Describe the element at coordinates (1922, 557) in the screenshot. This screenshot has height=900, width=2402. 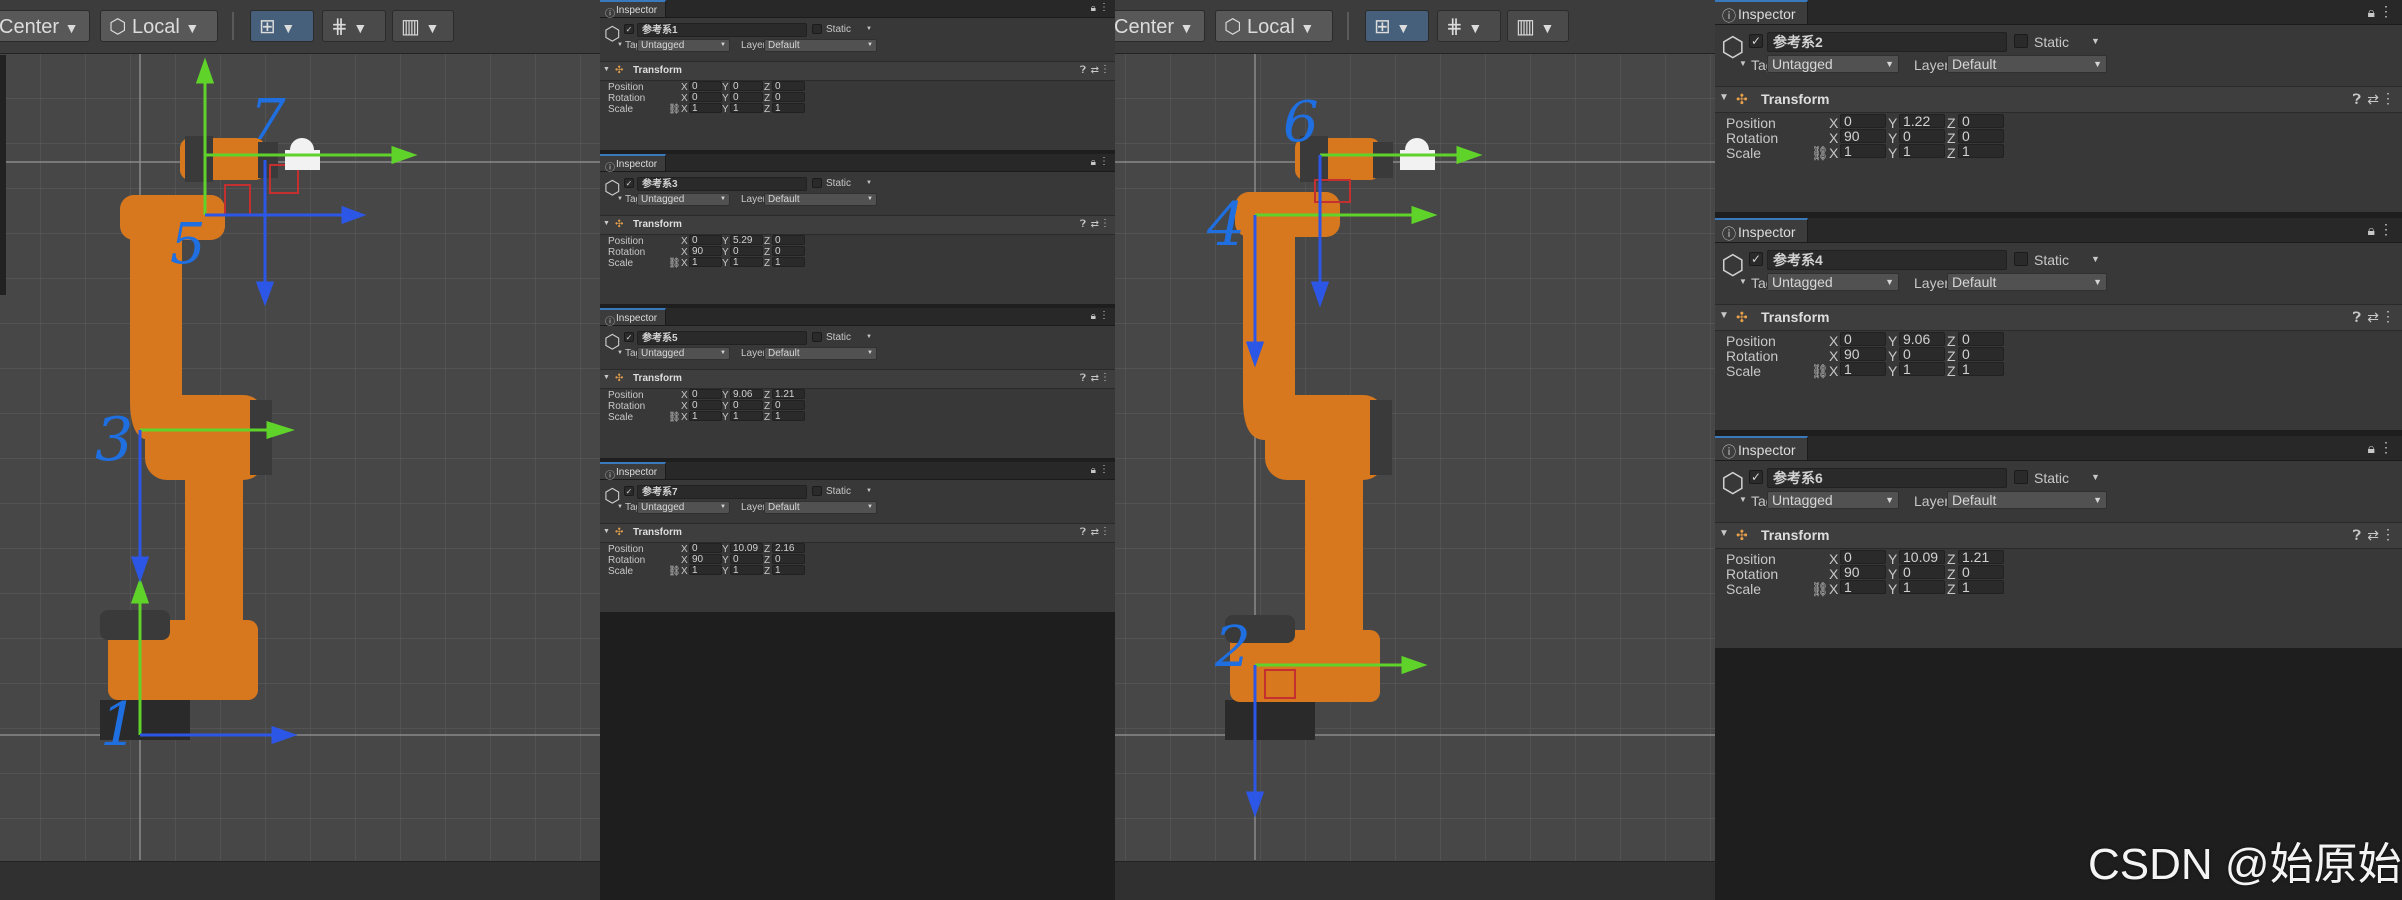
I see `position-y-field: 10.09` at that location.